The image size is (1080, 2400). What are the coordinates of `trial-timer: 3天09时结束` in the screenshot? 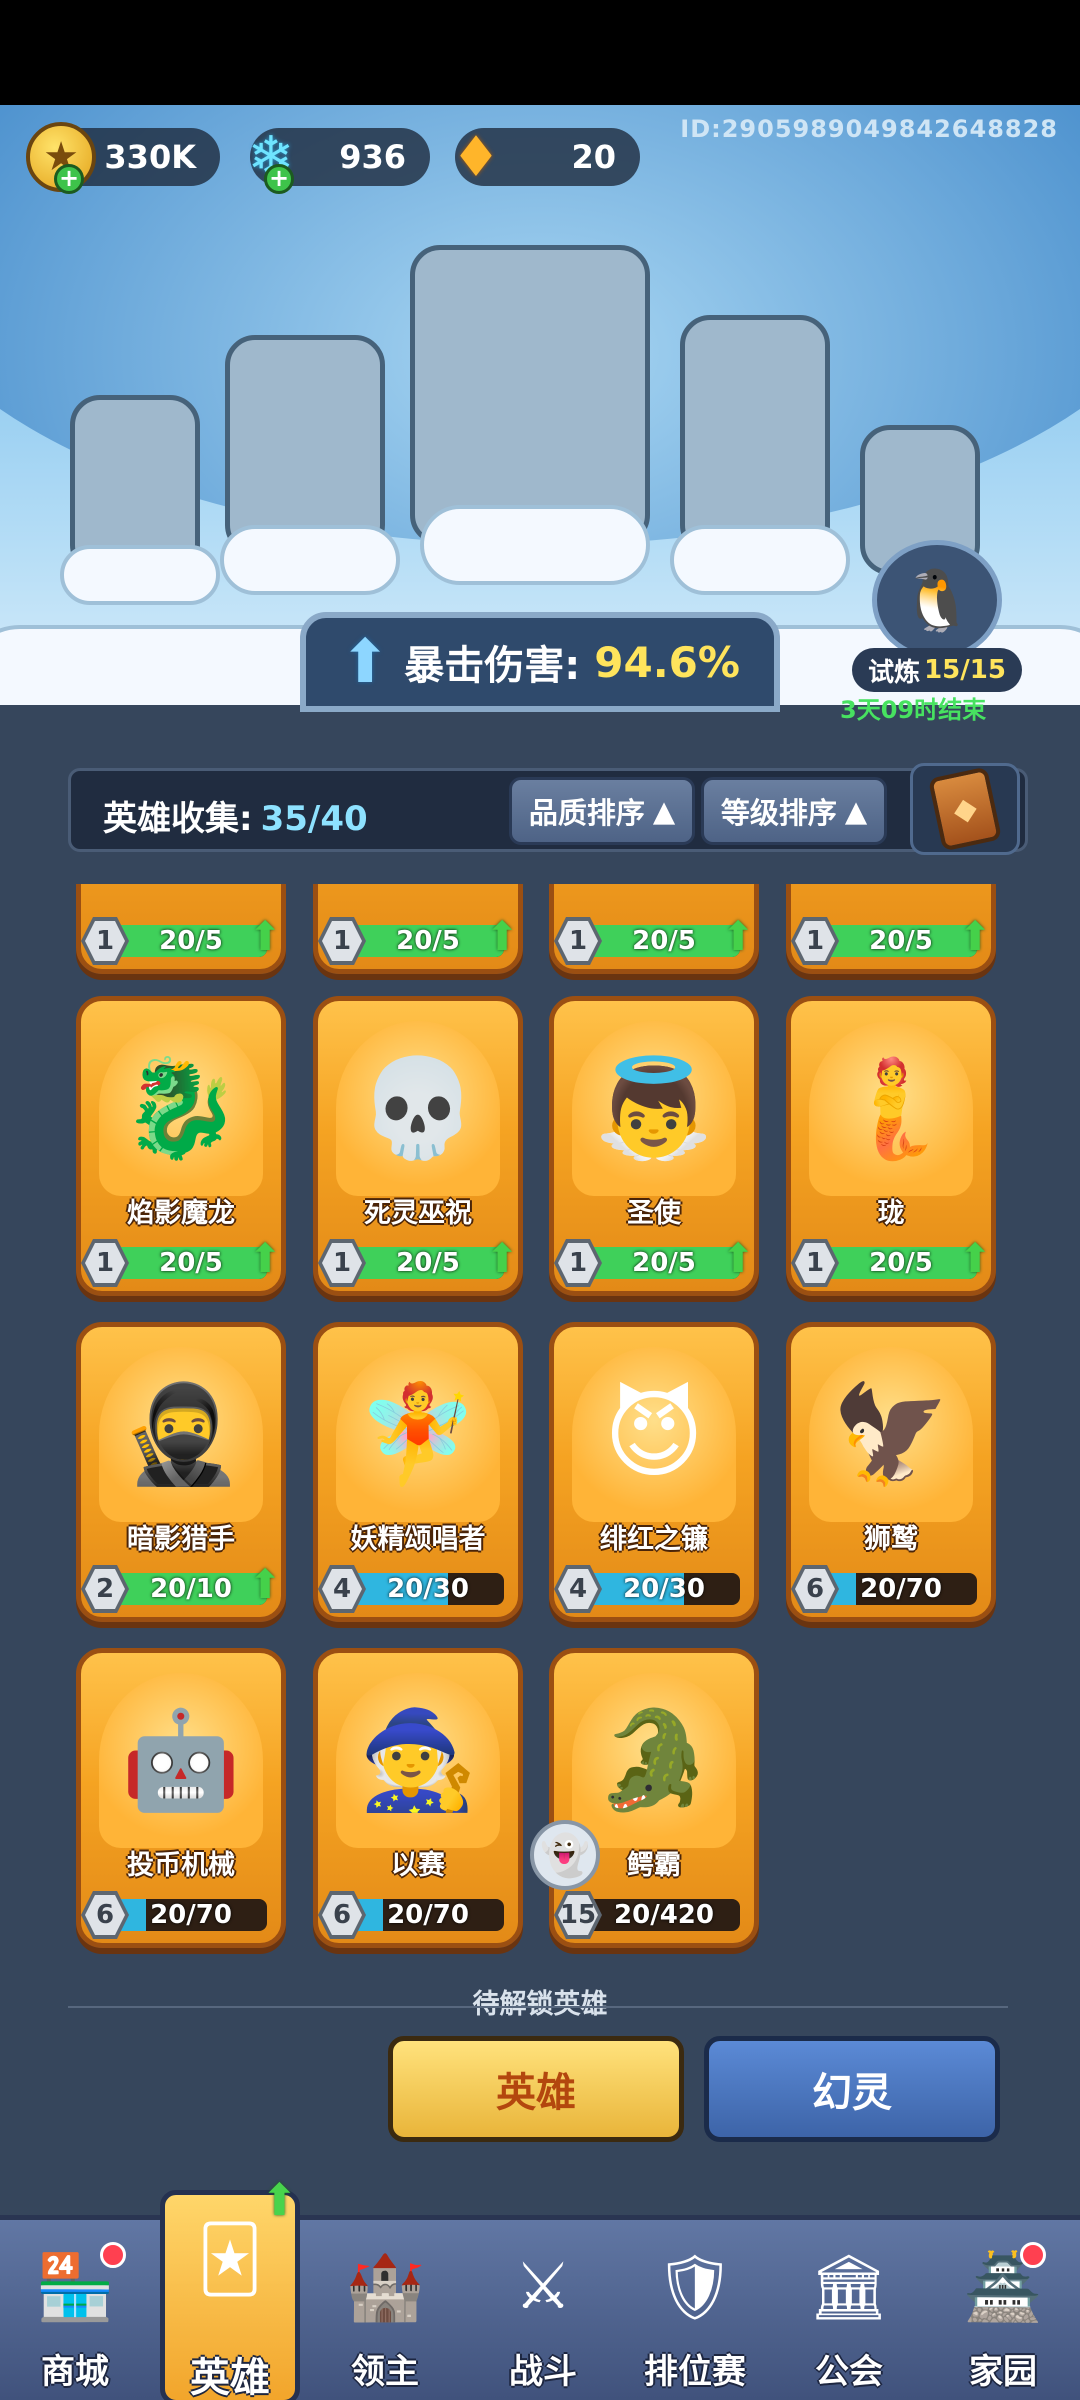 It's located at (913, 710).